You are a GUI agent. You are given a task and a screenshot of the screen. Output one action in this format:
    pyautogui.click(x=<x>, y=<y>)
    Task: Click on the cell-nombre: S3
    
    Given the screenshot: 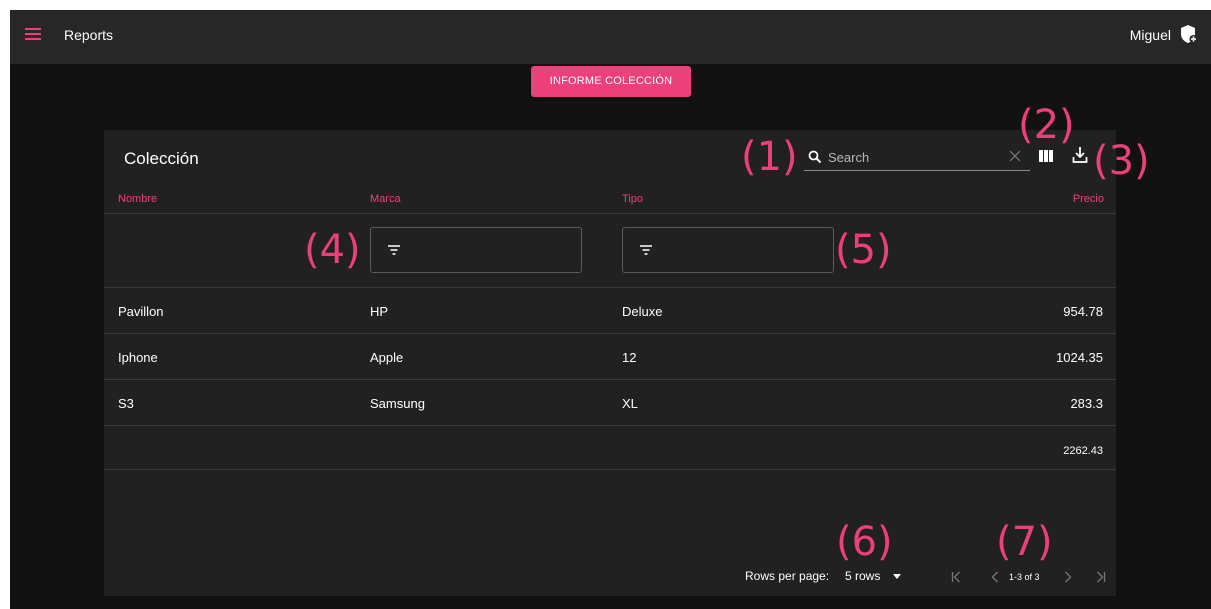 What is the action you would take?
    pyautogui.click(x=126, y=403)
    